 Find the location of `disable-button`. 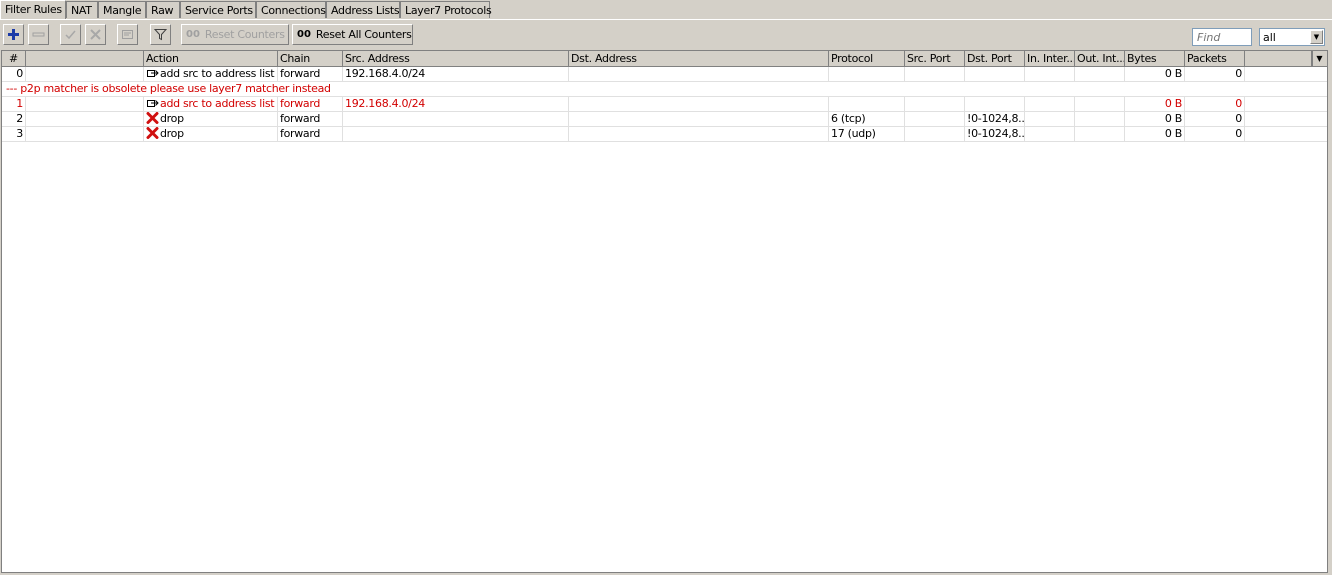

disable-button is located at coordinates (95, 34).